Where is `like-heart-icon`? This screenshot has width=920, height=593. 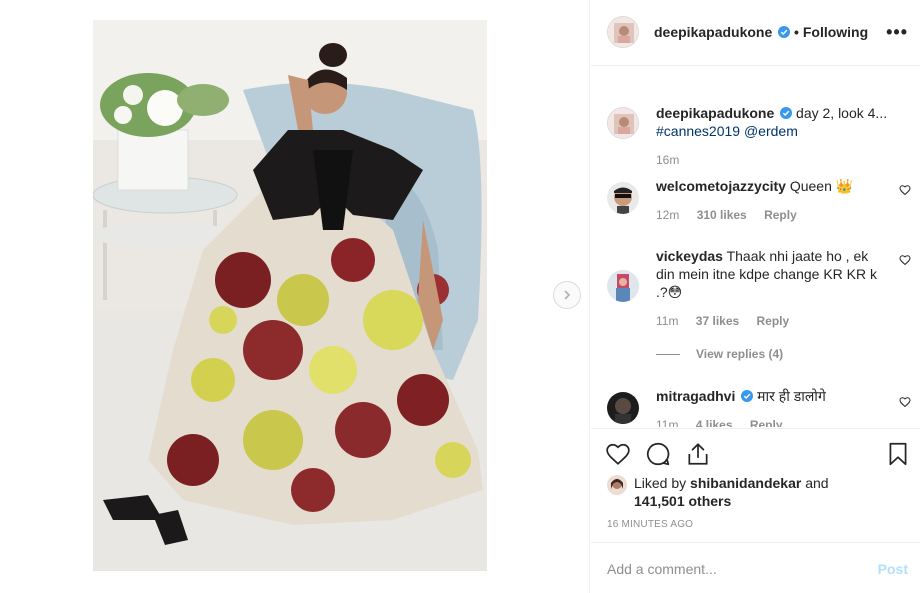
like-heart-icon is located at coordinates (618, 454).